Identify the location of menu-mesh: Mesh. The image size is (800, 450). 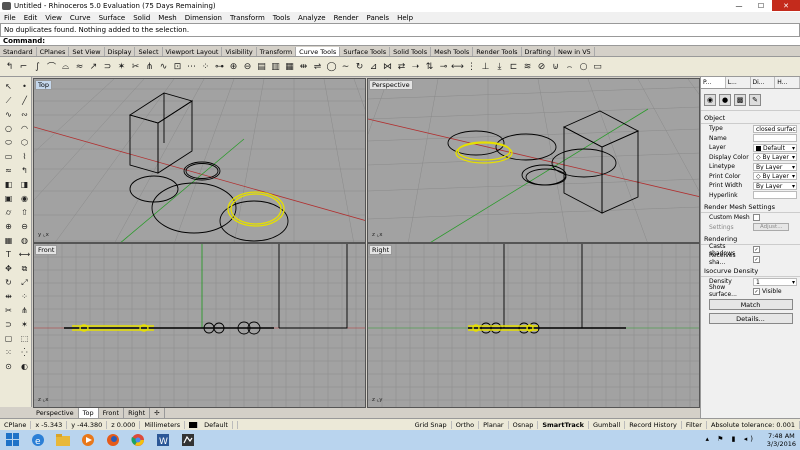
(167, 18).